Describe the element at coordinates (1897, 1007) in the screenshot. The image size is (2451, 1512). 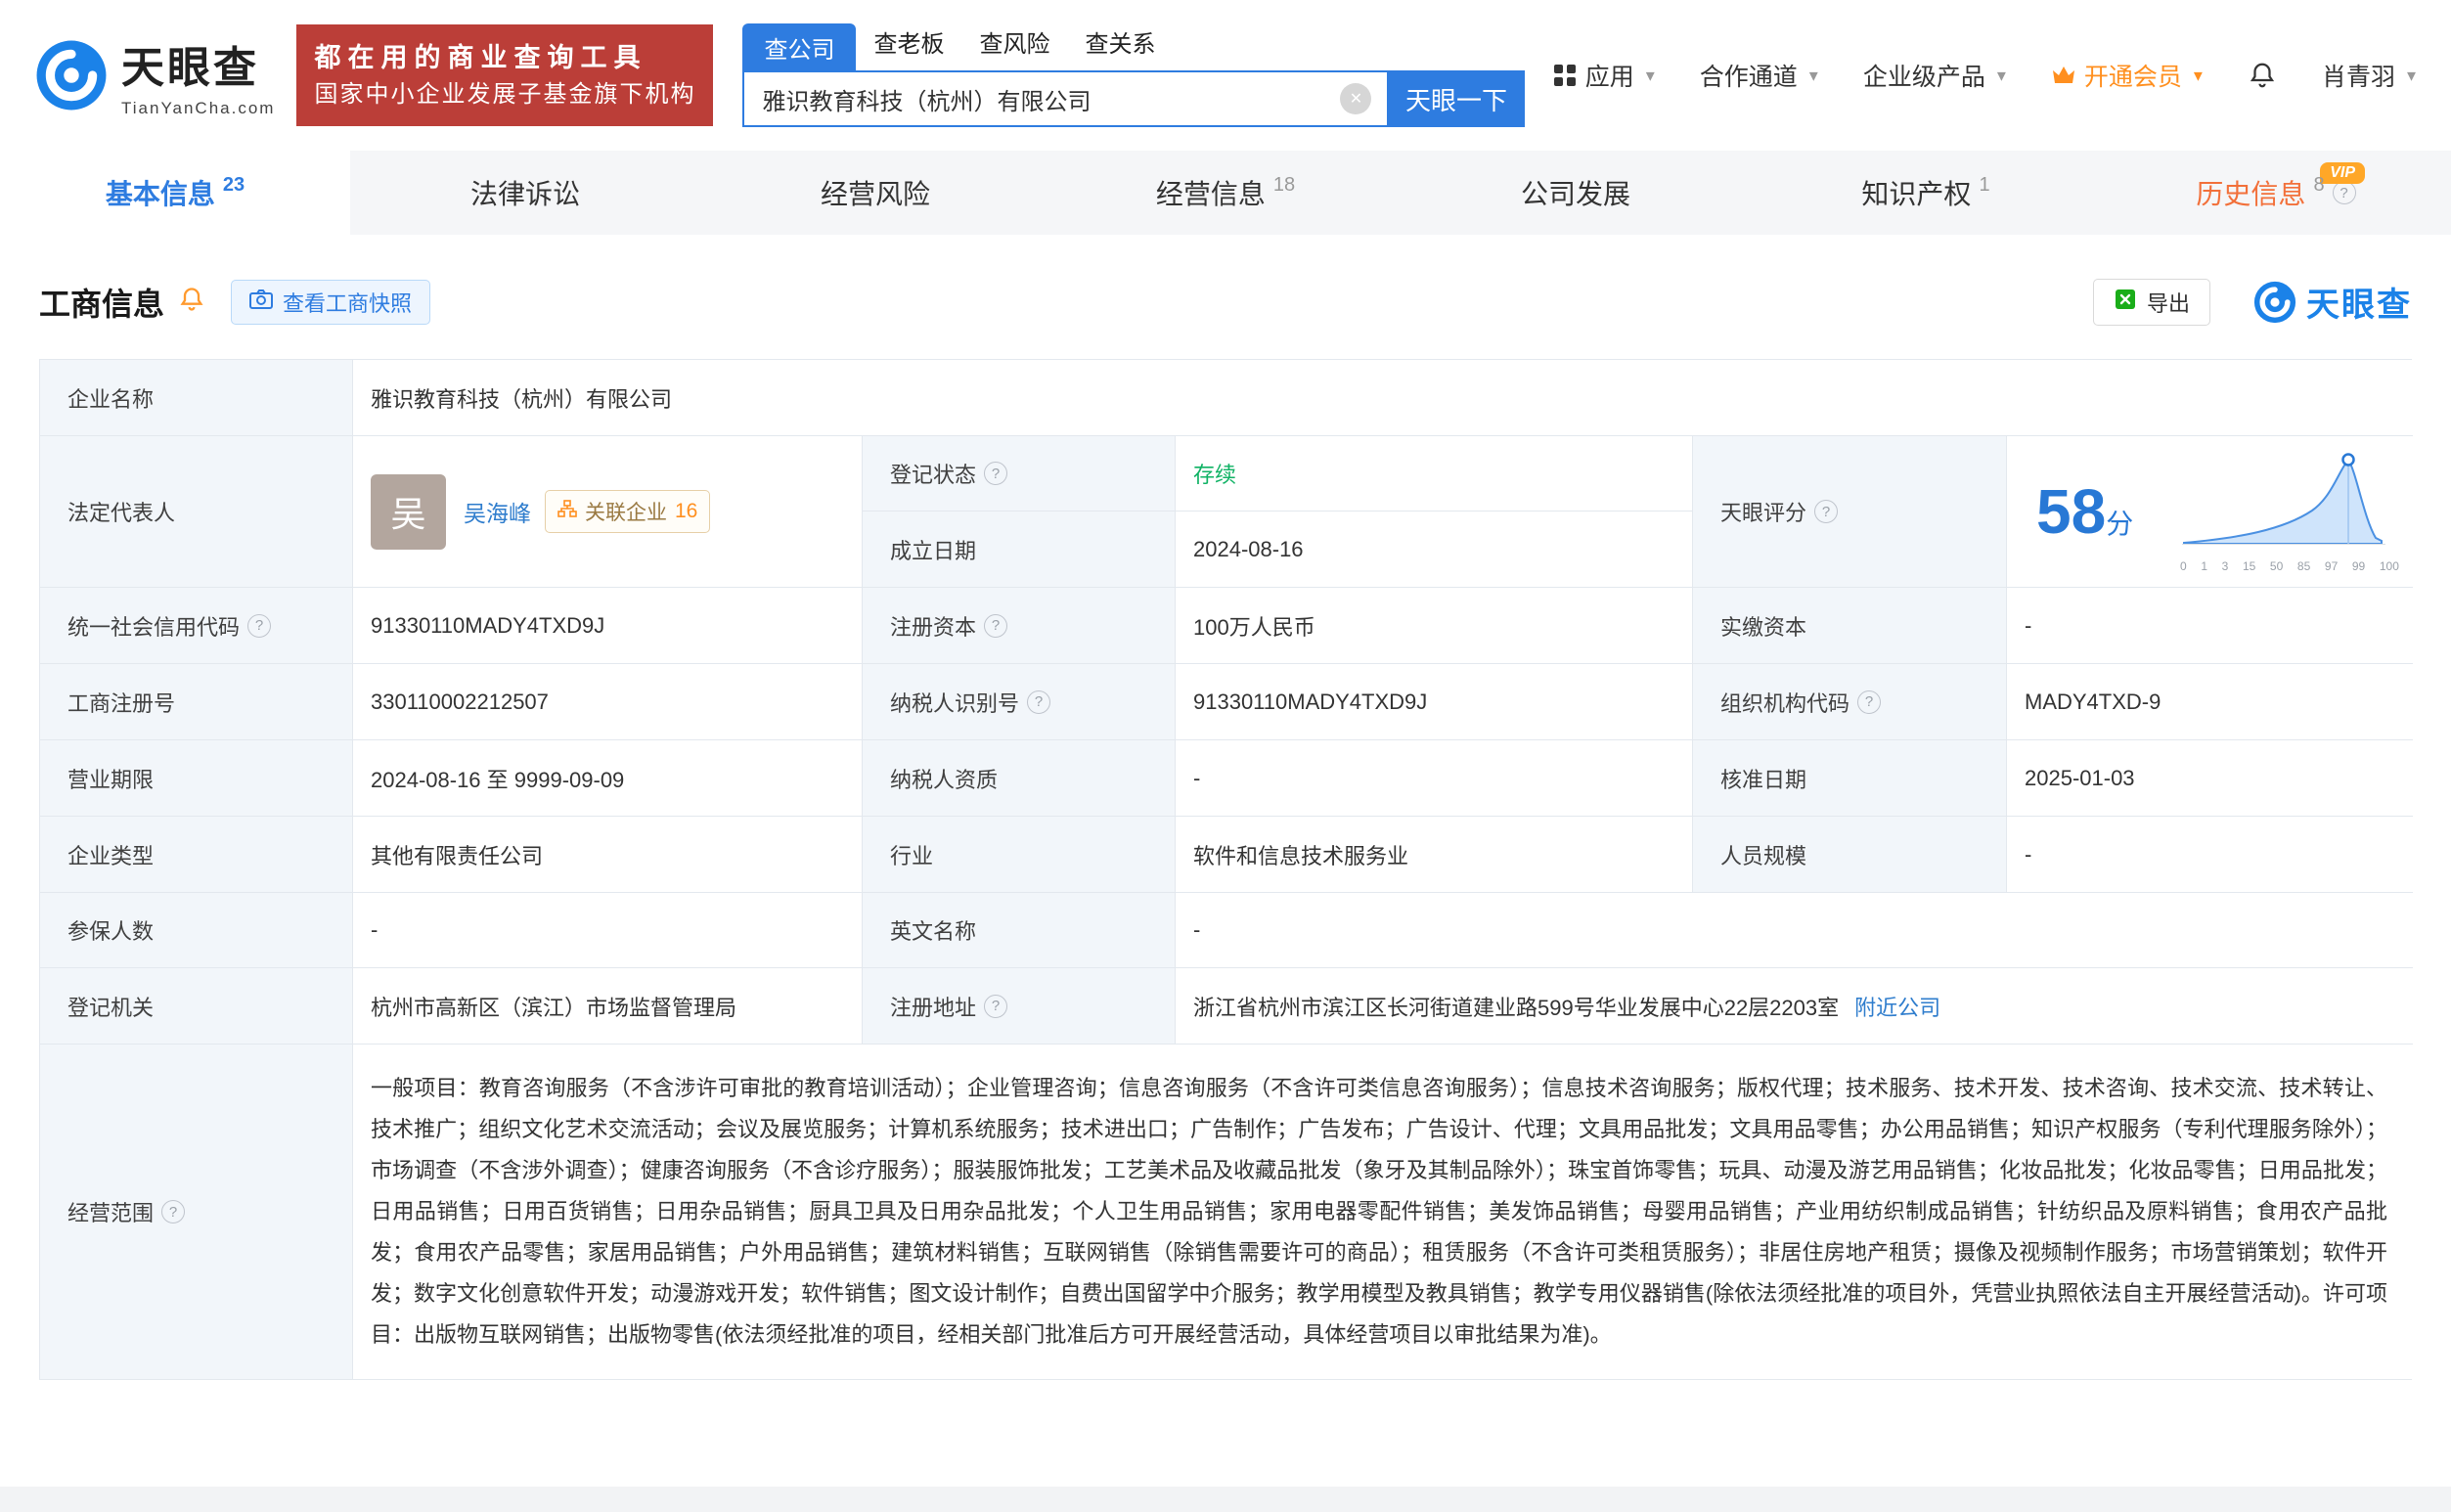
I see `nearby-companies-link: 附近公司` at that location.